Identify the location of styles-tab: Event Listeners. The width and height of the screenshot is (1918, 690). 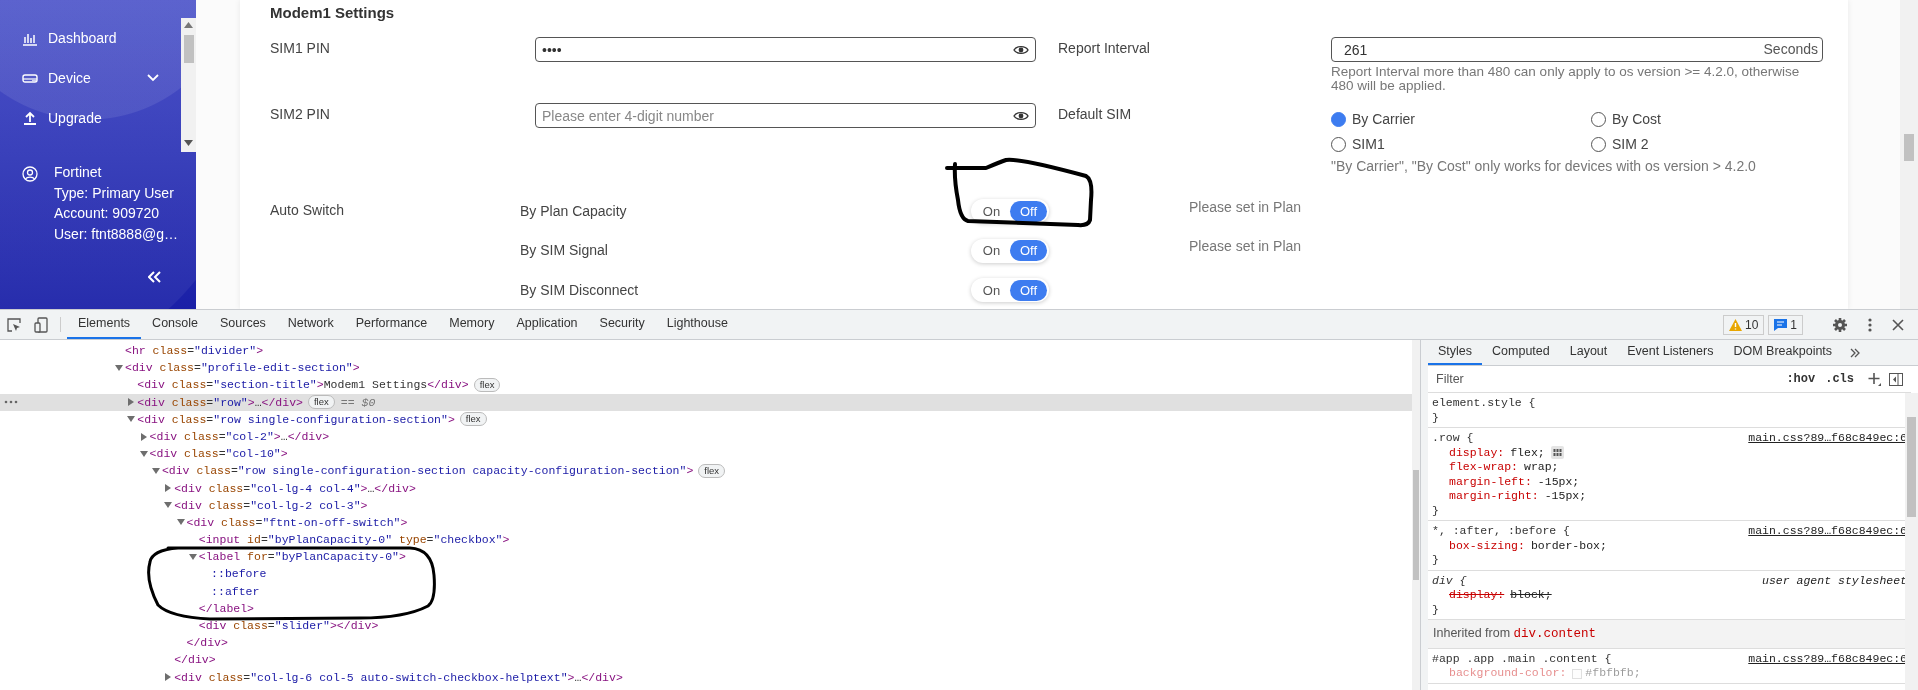
(1670, 352).